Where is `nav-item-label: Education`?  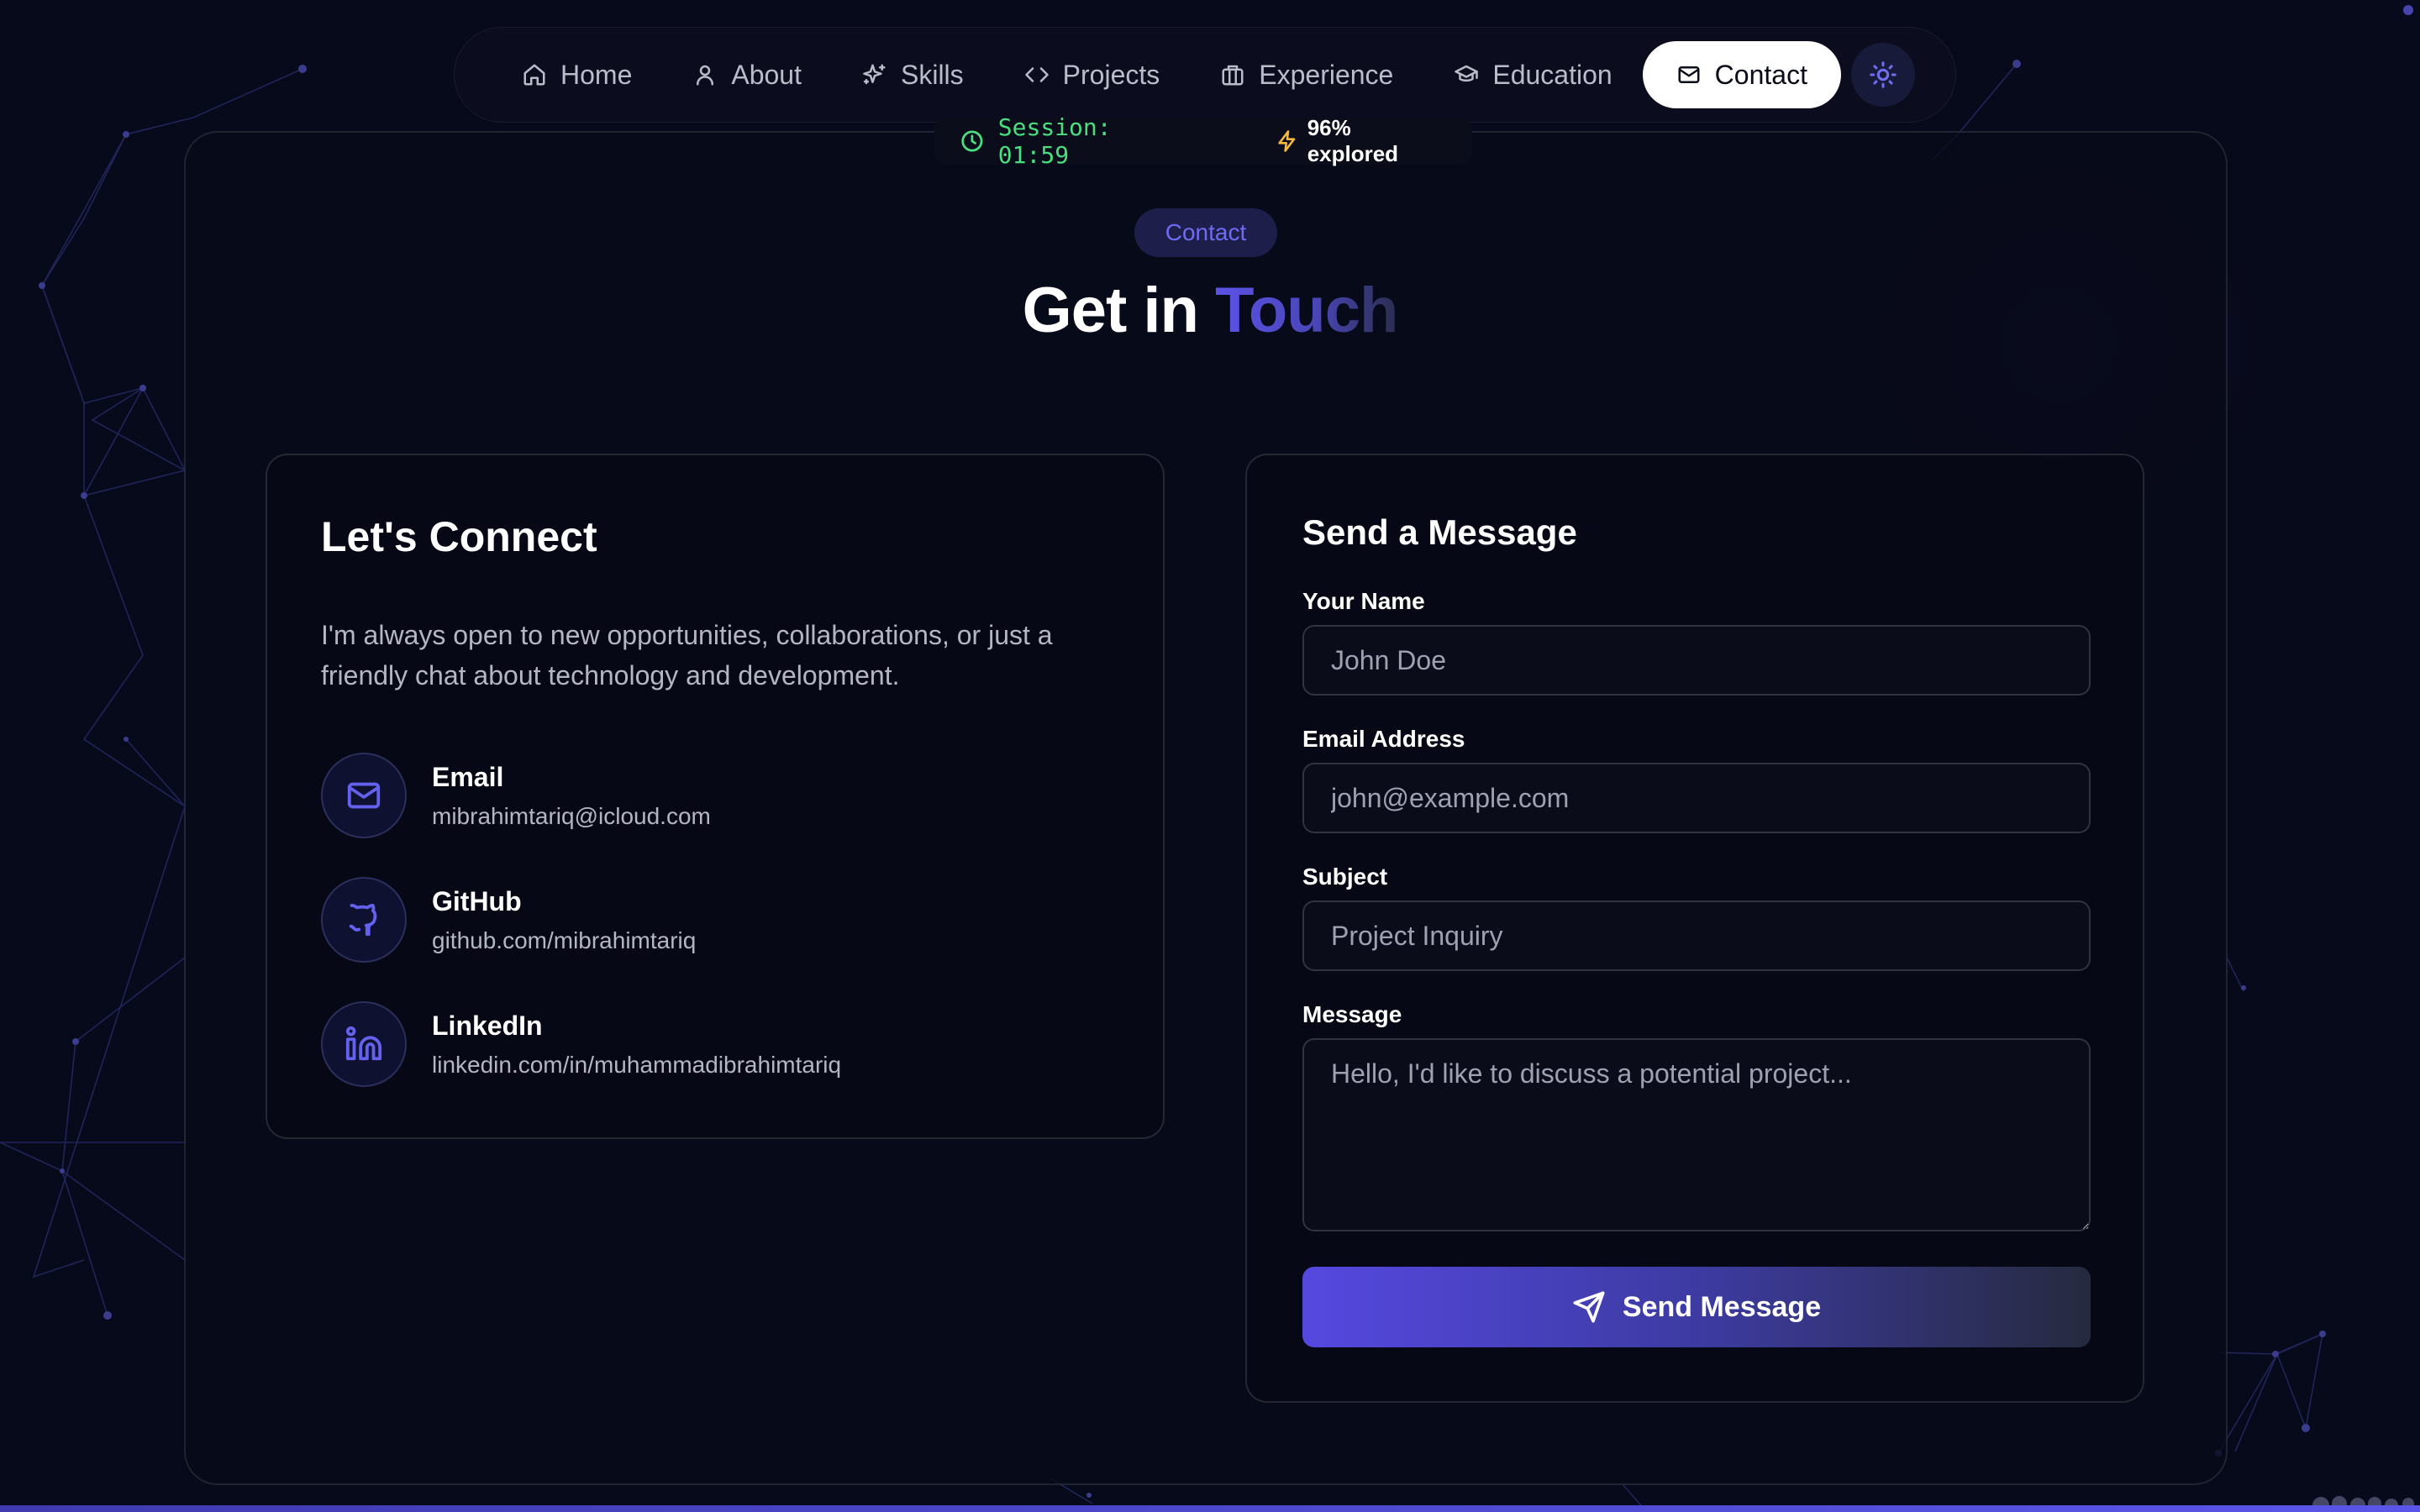 nav-item-label: Education is located at coordinates (1552, 74).